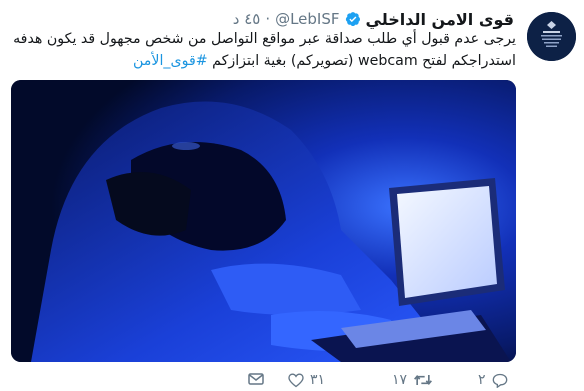 The height and width of the screenshot is (391, 584). I want to click on reply-icon, so click(499, 380).